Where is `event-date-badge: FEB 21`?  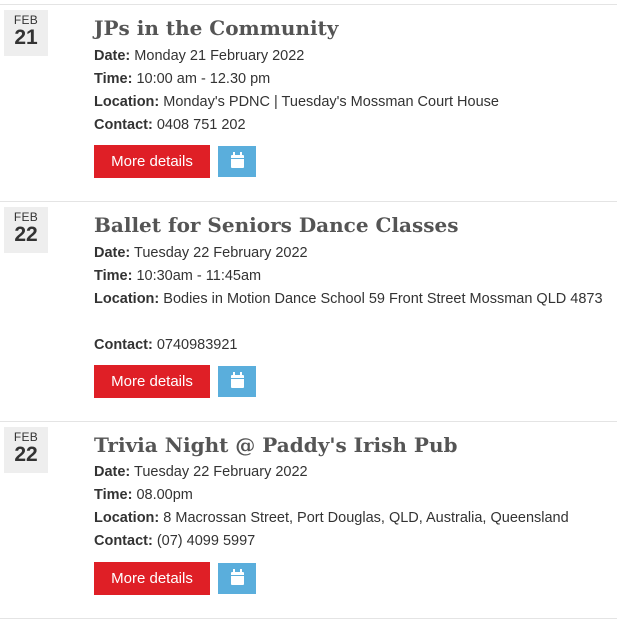
event-date-badge: FEB 21 is located at coordinates (26, 33).